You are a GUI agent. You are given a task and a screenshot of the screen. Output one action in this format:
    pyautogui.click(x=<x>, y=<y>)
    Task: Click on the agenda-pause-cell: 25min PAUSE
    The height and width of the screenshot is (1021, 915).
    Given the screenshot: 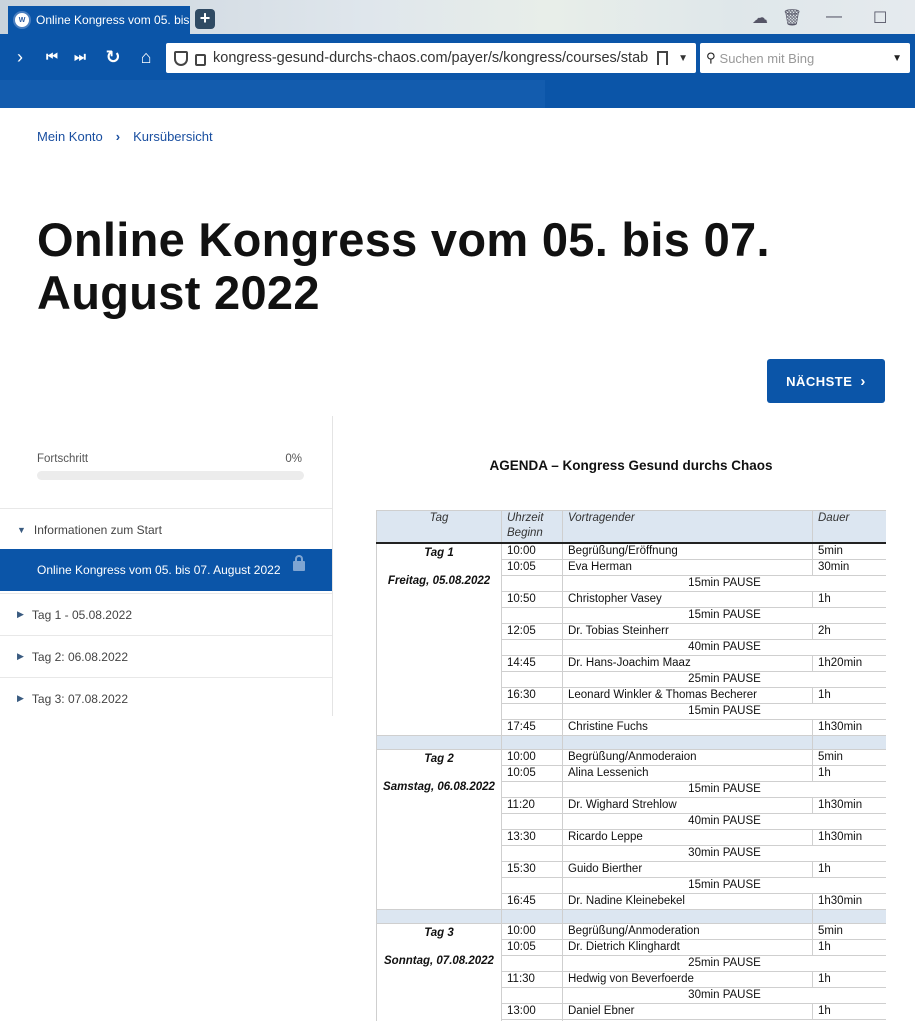 What is the action you would take?
    pyautogui.click(x=724, y=679)
    